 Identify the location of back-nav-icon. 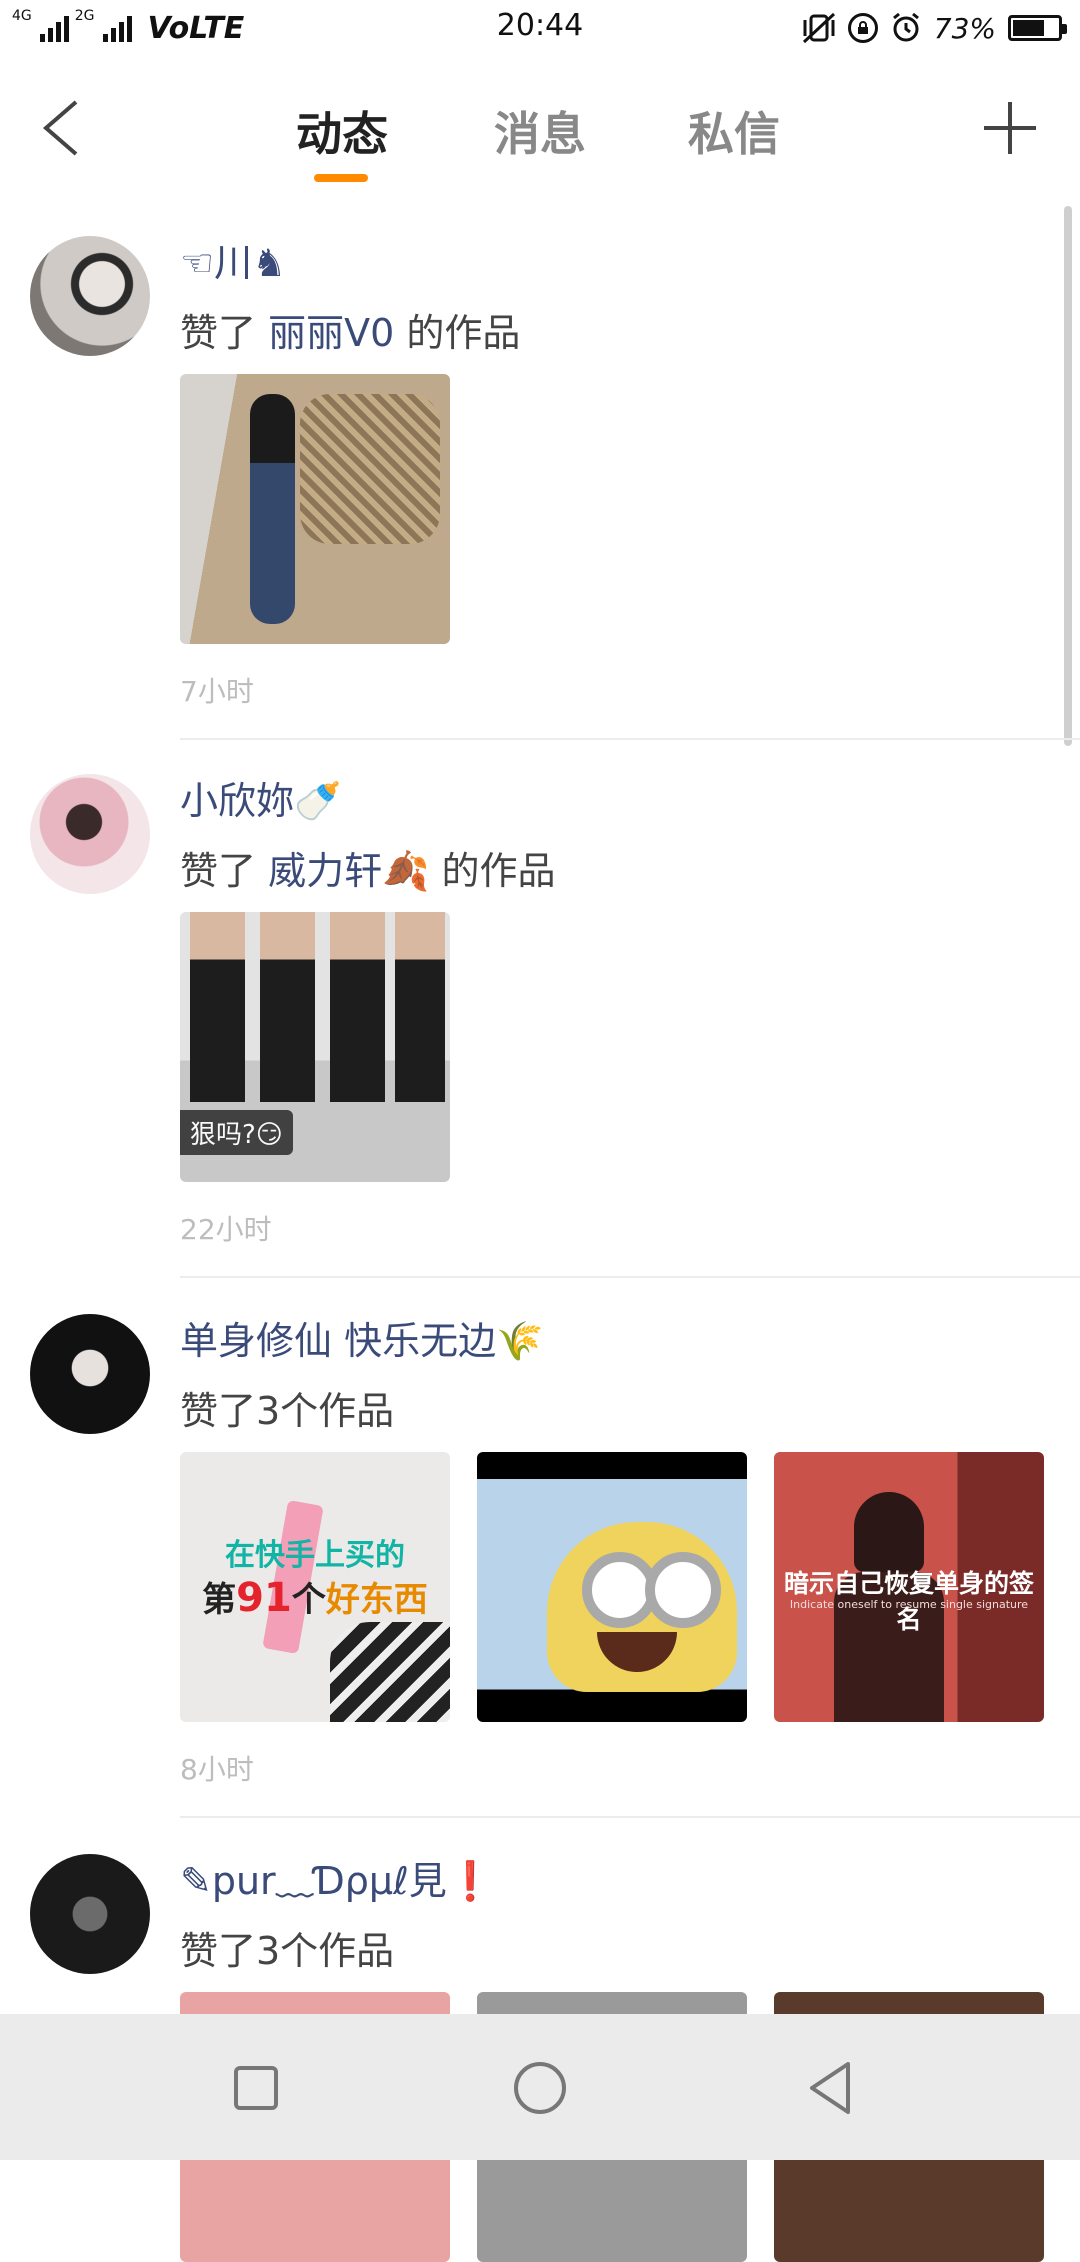
(830, 2088).